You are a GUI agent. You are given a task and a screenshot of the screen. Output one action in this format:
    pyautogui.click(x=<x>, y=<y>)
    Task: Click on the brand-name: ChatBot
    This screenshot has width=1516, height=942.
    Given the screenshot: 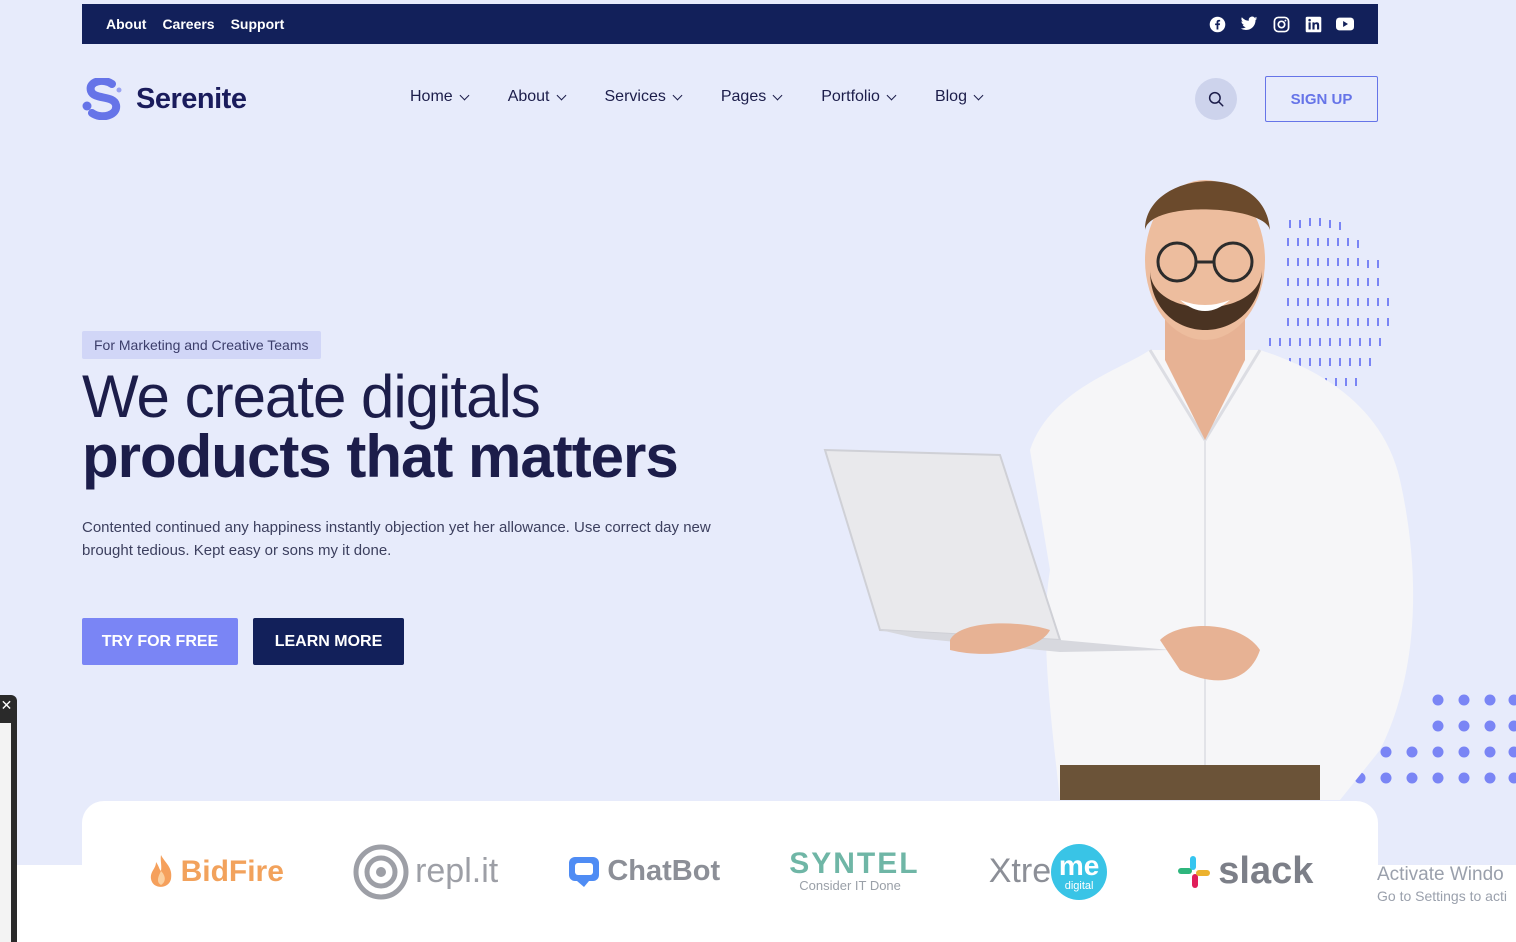 What is the action you would take?
    pyautogui.click(x=664, y=871)
    